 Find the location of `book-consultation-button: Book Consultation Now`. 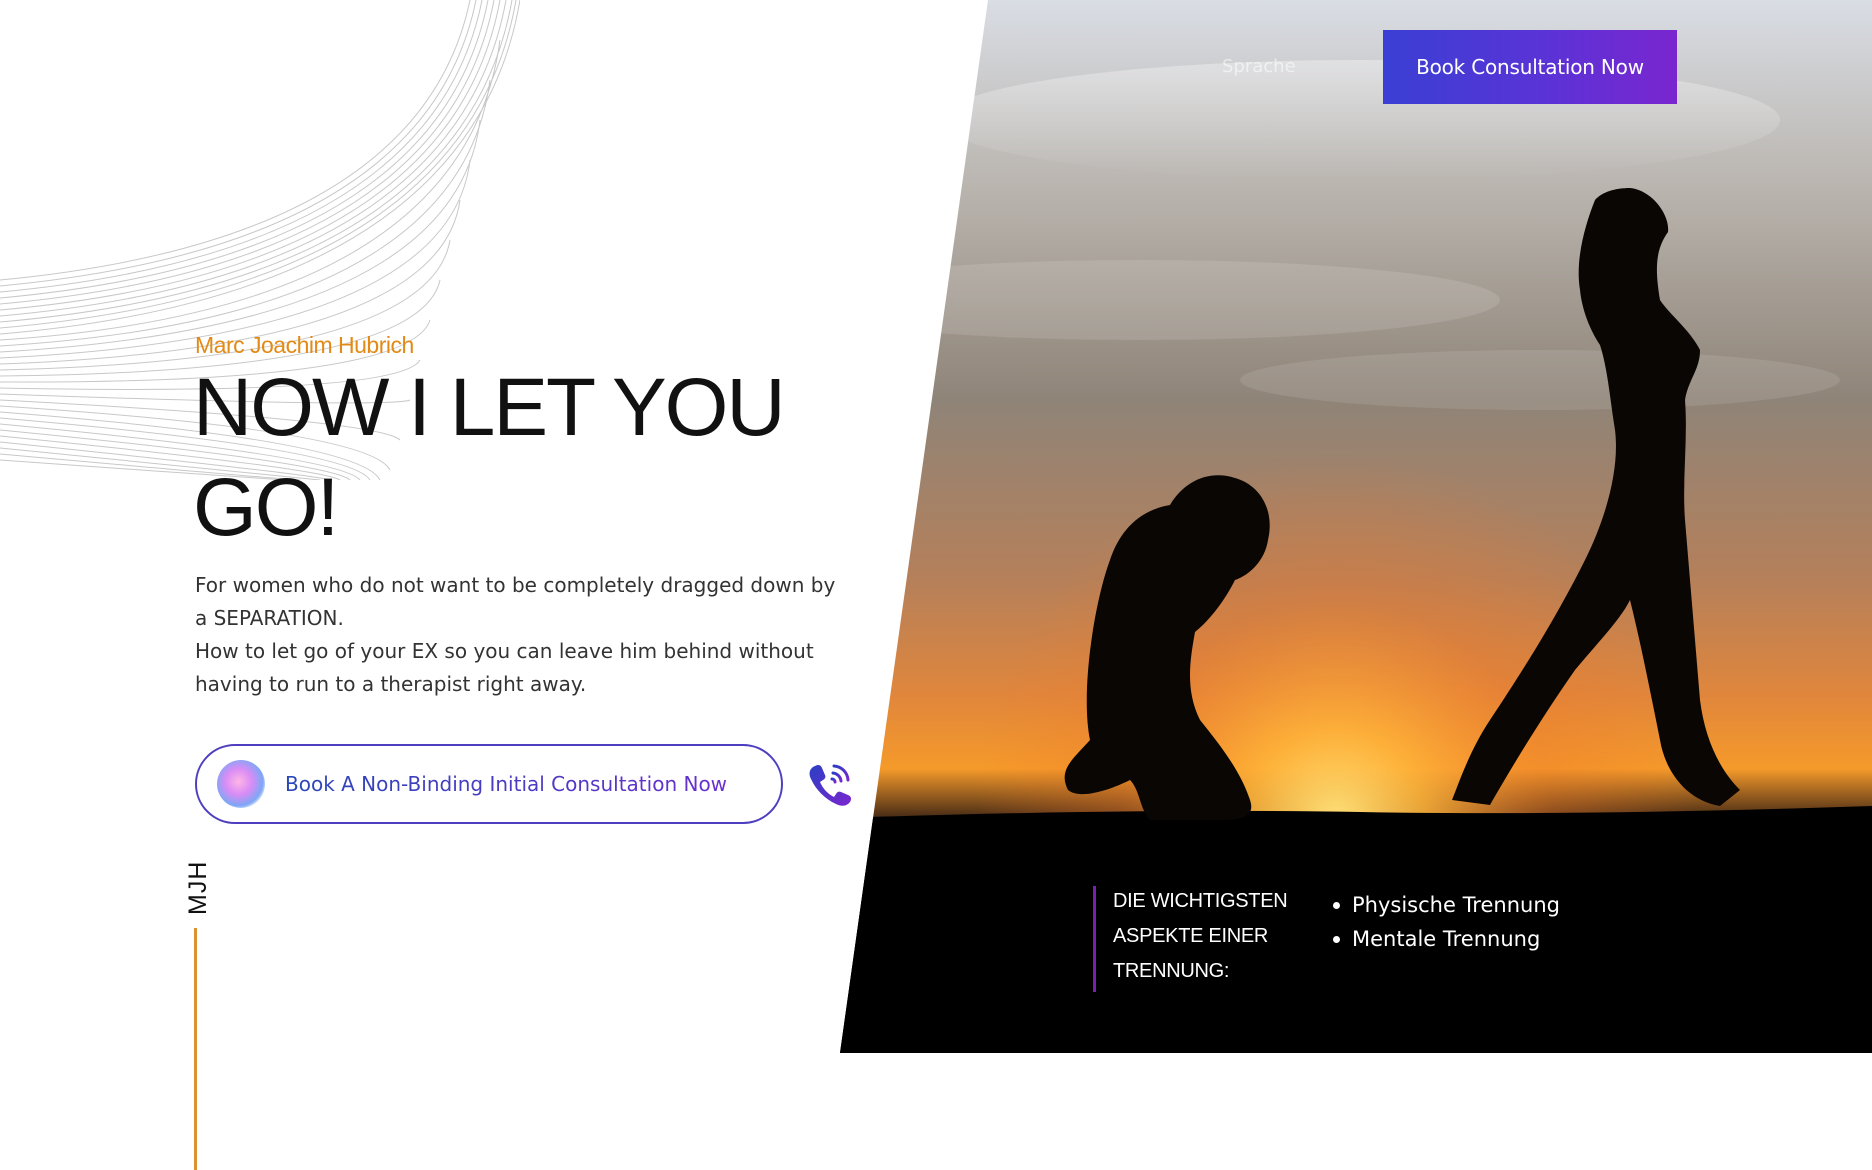

book-consultation-button: Book Consultation Now is located at coordinates (1530, 67).